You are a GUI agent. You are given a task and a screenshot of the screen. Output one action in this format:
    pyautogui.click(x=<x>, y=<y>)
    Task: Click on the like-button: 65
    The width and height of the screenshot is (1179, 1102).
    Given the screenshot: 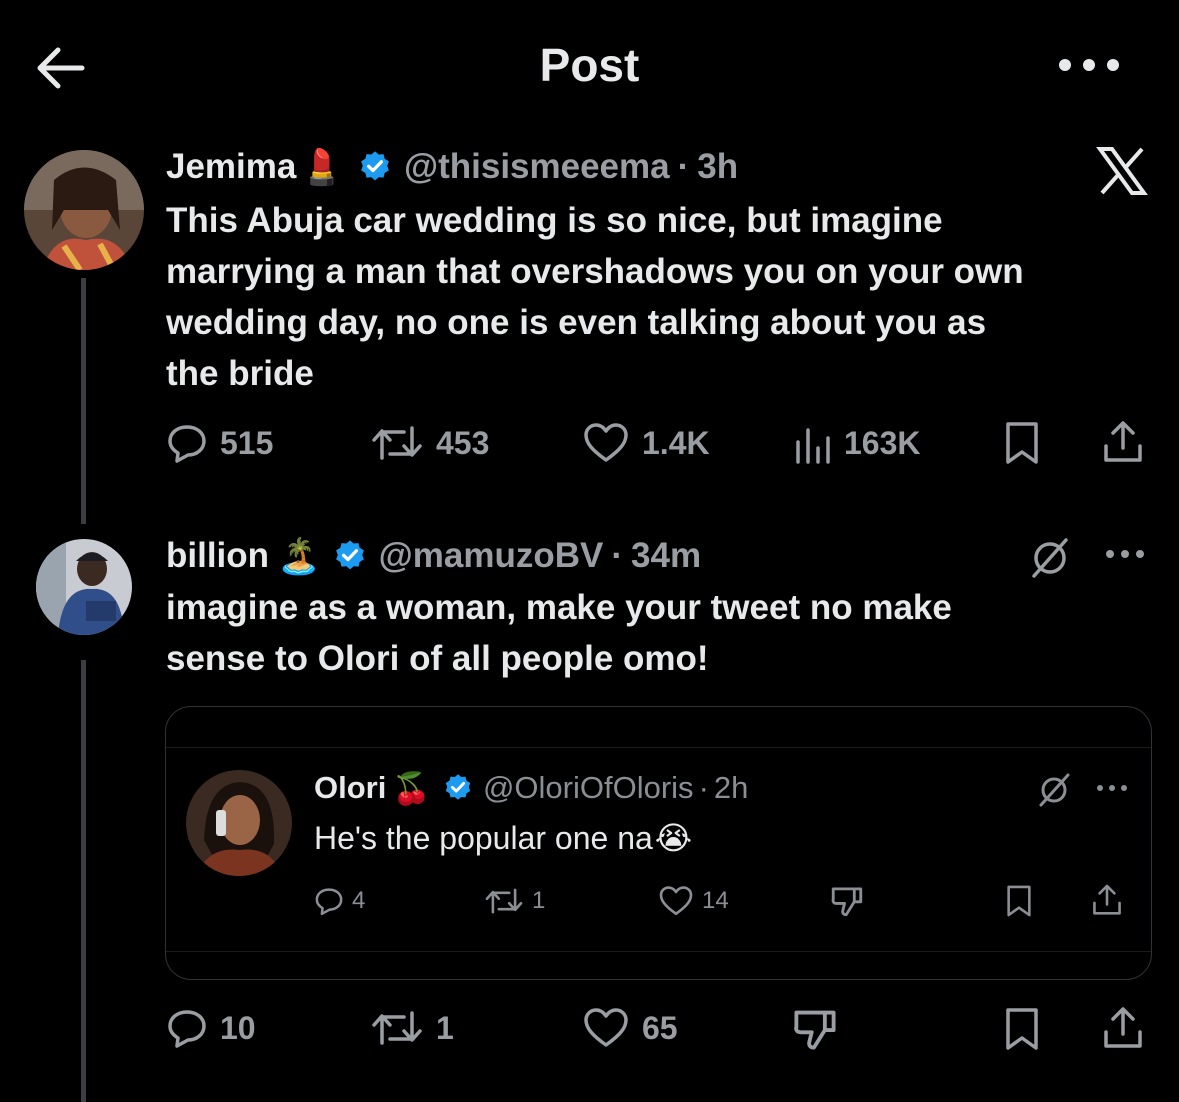 What is the action you would take?
    pyautogui.click(x=630, y=1028)
    